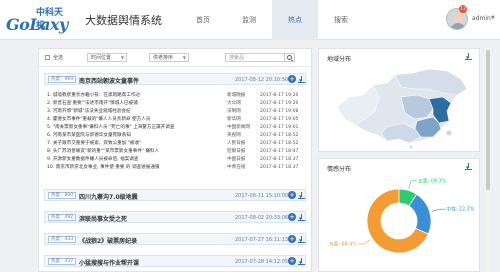  Describe the element at coordinates (203, 20) in the screenshot. I see `nav-home: 首页` at that location.